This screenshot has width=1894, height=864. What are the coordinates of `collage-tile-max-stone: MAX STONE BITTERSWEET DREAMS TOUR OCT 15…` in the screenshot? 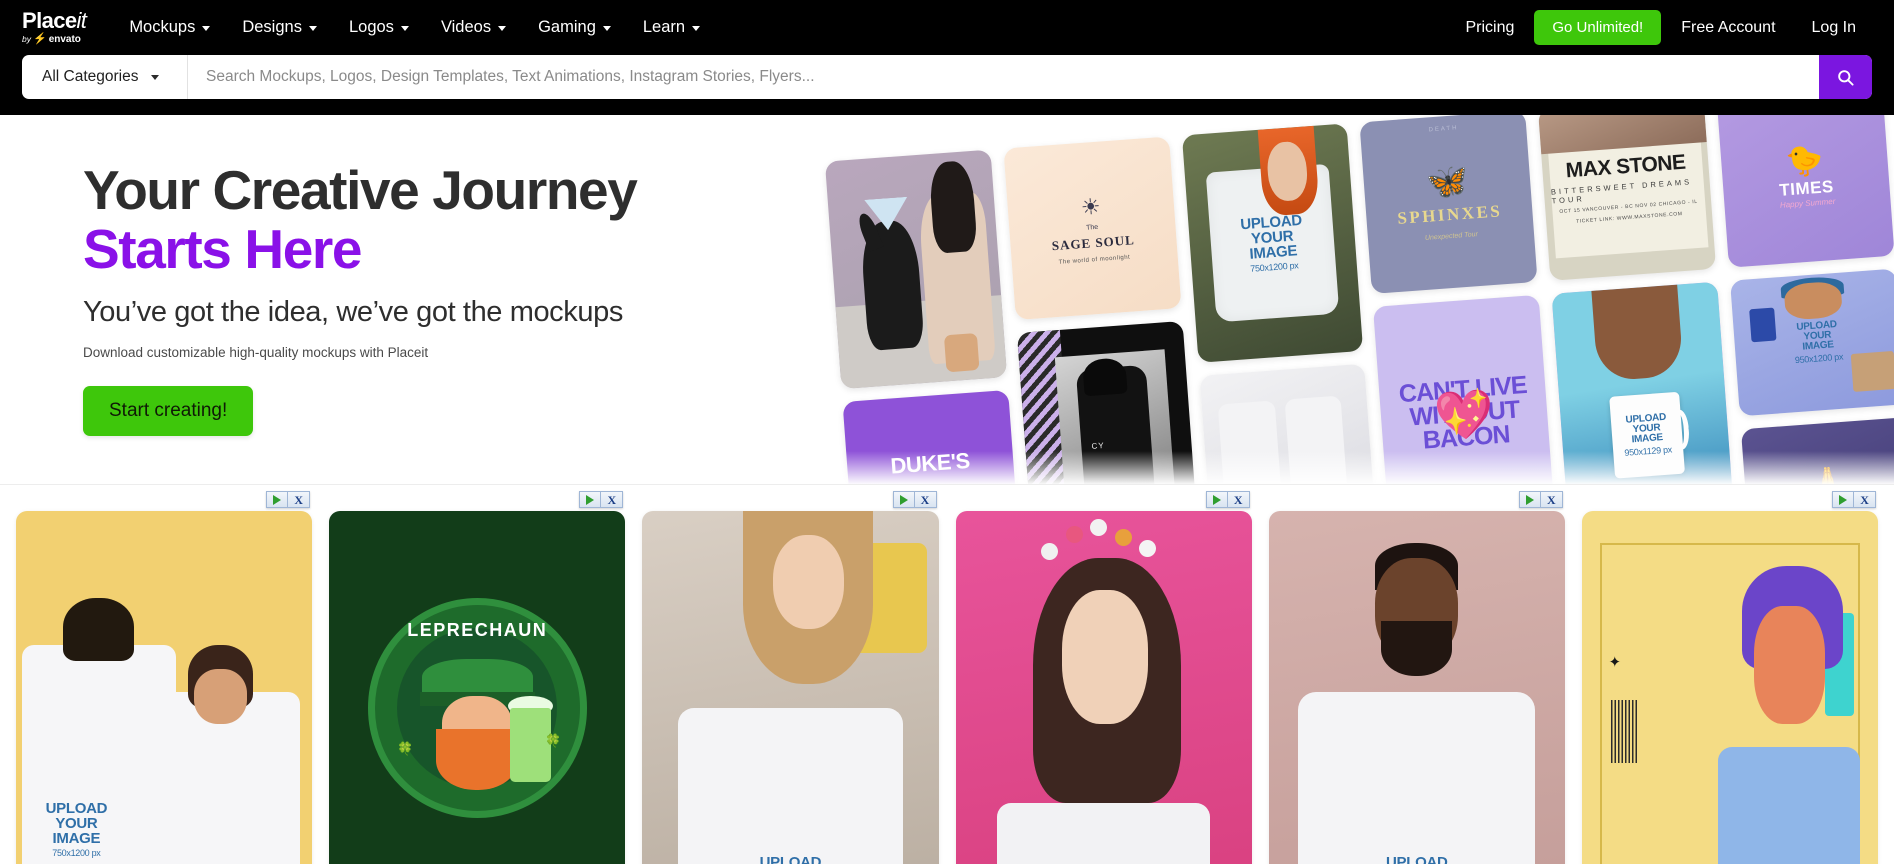 It's located at (1627, 198).